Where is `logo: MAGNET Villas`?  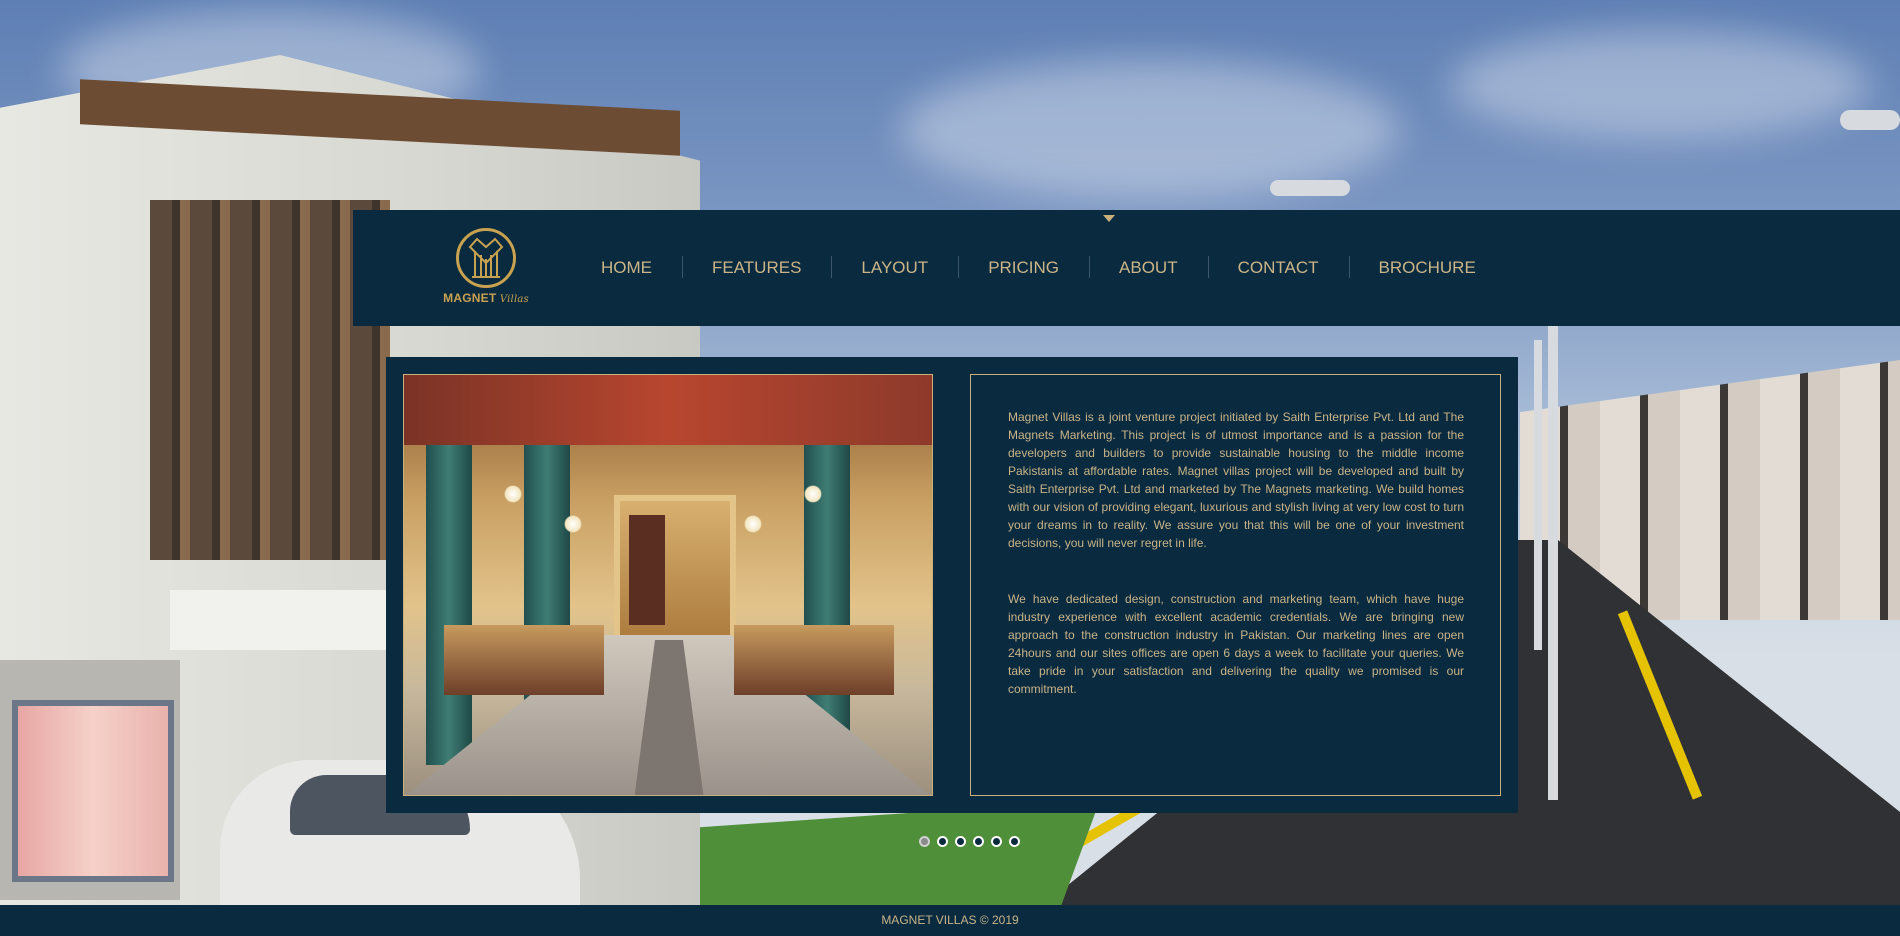 logo: MAGNET Villas is located at coordinates (486, 270).